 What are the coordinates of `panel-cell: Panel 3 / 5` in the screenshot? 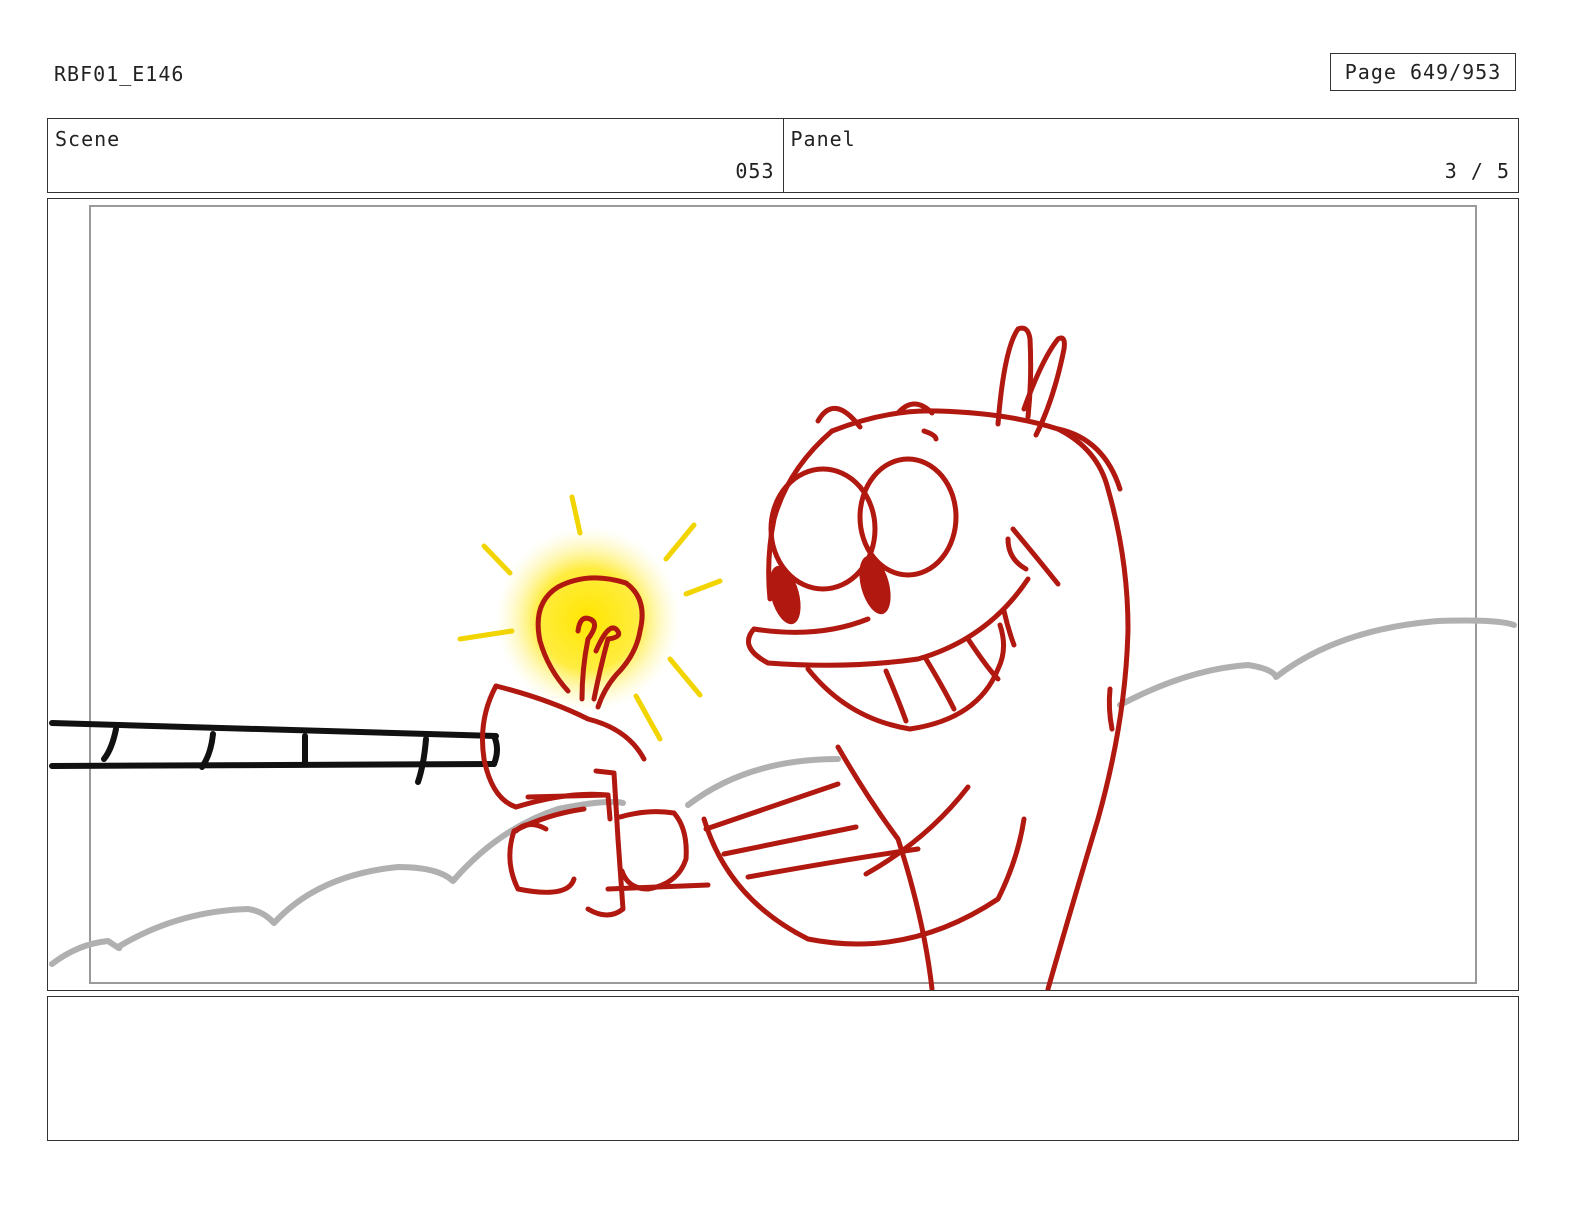 It's located at (1150, 155).